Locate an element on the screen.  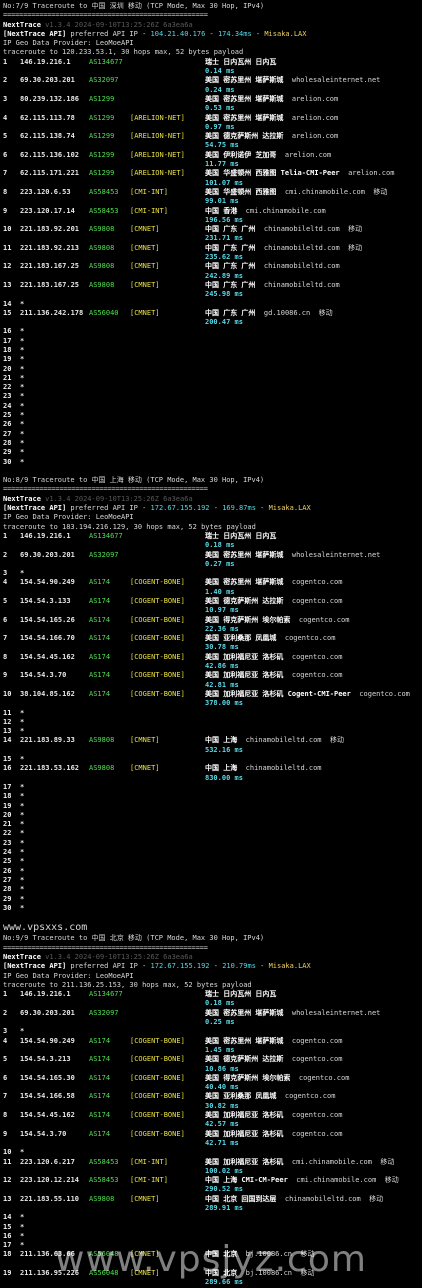
hop-number: 30 is located at coordinates (7, 907).